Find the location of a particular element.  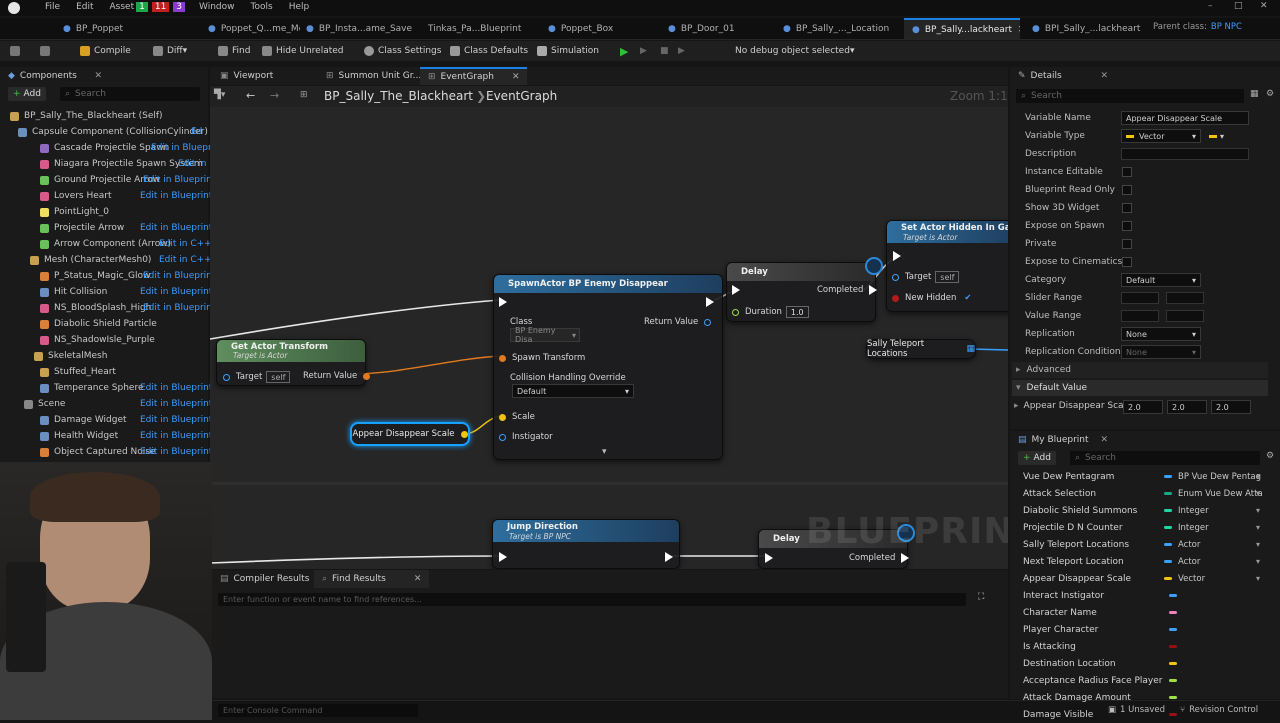

description-input is located at coordinates (1185, 154).